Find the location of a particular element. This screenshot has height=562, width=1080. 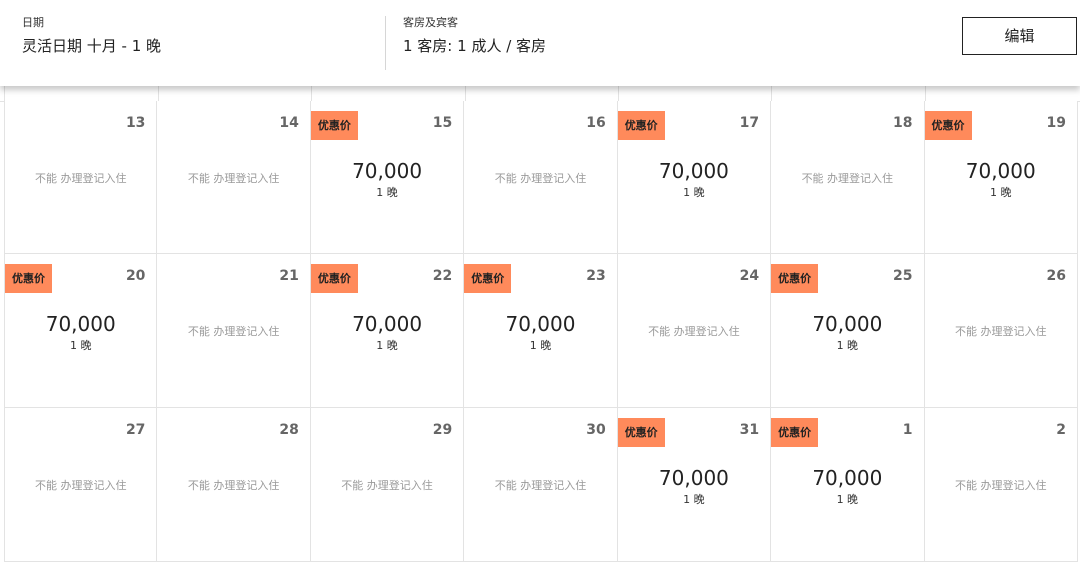

day-number: 27 is located at coordinates (135, 430).